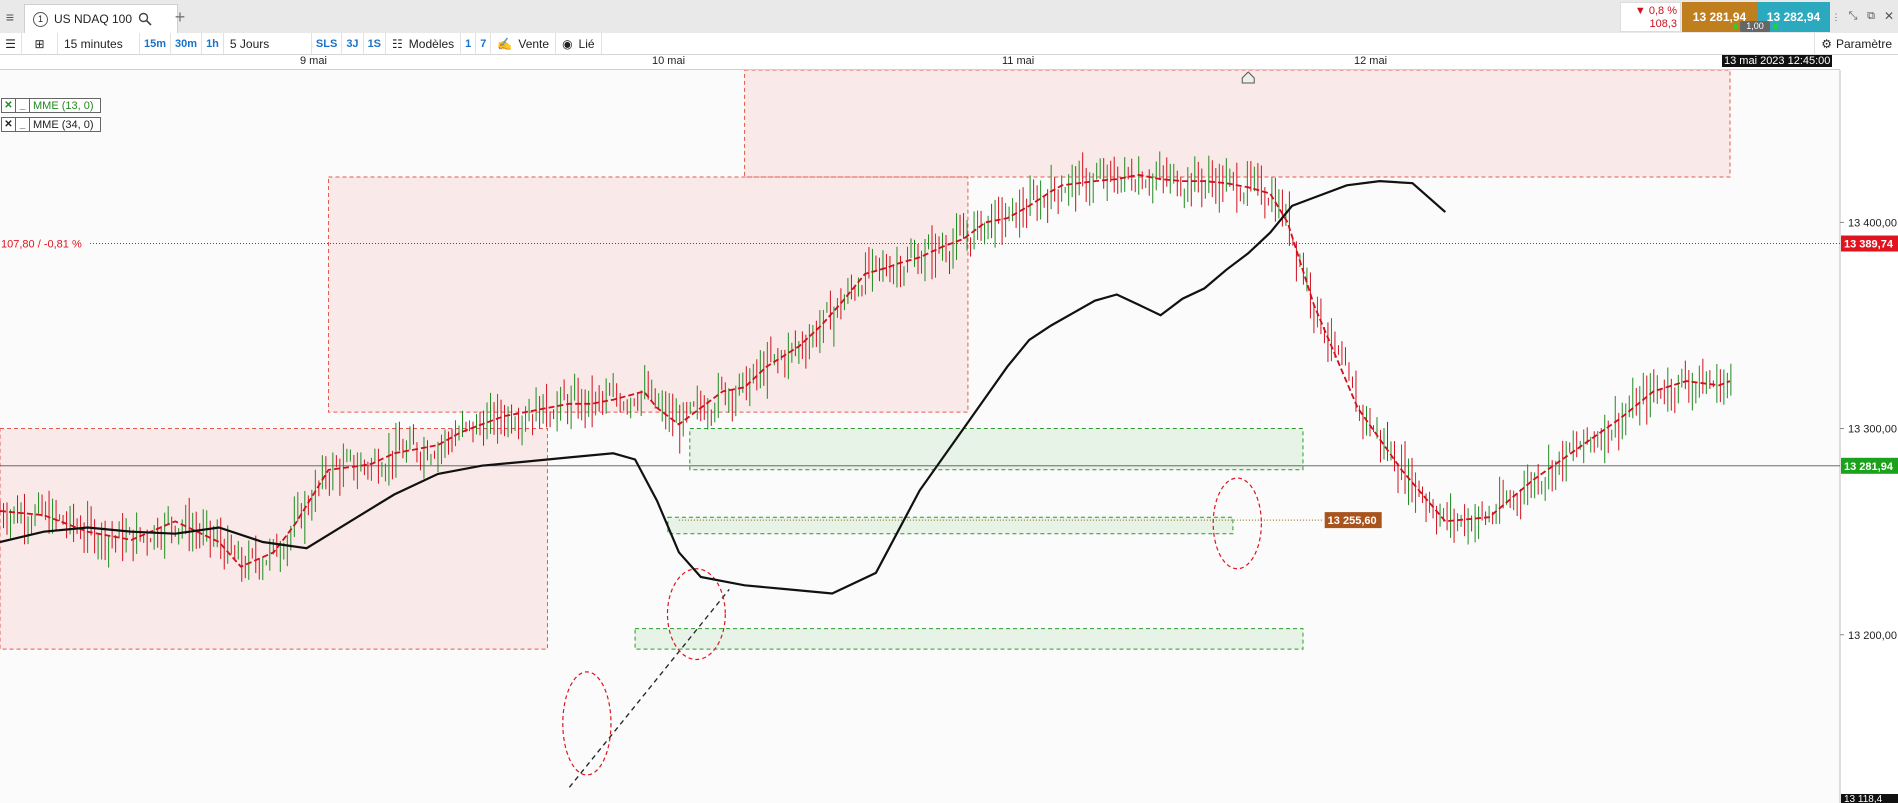  I want to click on tf-15m-button: 15m, so click(156, 43).